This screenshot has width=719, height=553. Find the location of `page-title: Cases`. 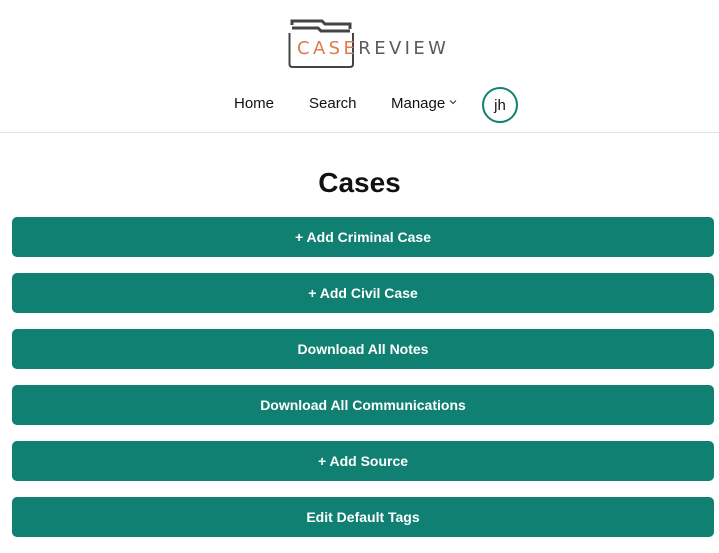

page-title: Cases is located at coordinates (359, 182).